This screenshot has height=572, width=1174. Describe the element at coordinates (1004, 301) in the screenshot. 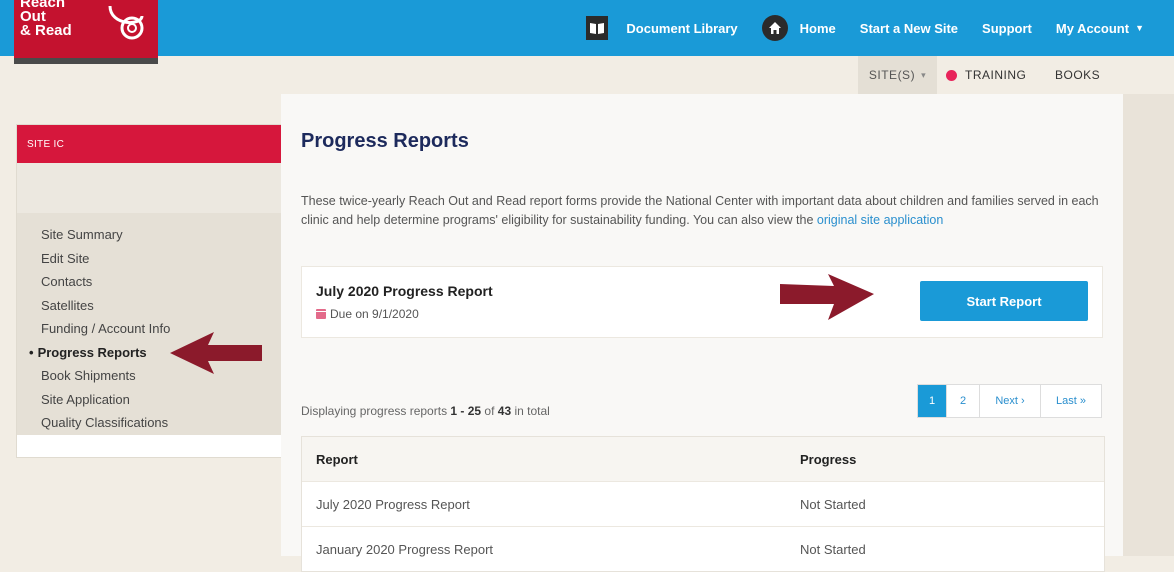

I see `start-report-button: Start Report` at that location.